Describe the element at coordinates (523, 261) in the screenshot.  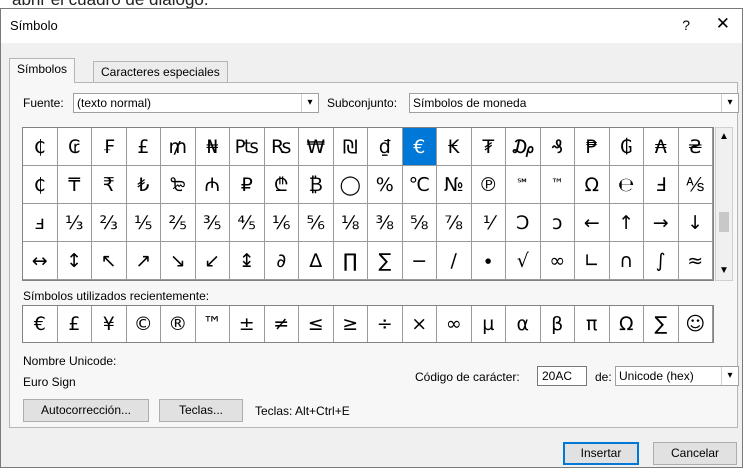
I see `symbol-cell: √` at that location.